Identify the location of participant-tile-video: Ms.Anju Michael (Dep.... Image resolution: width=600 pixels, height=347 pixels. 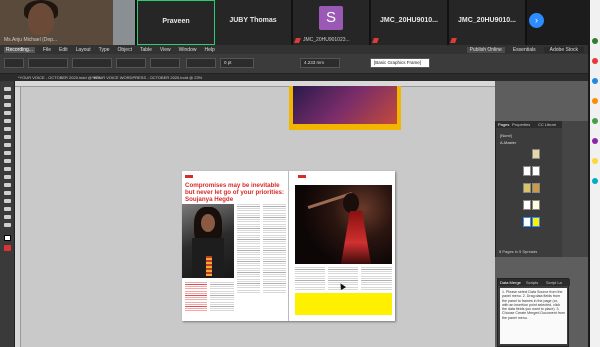
(68, 22).